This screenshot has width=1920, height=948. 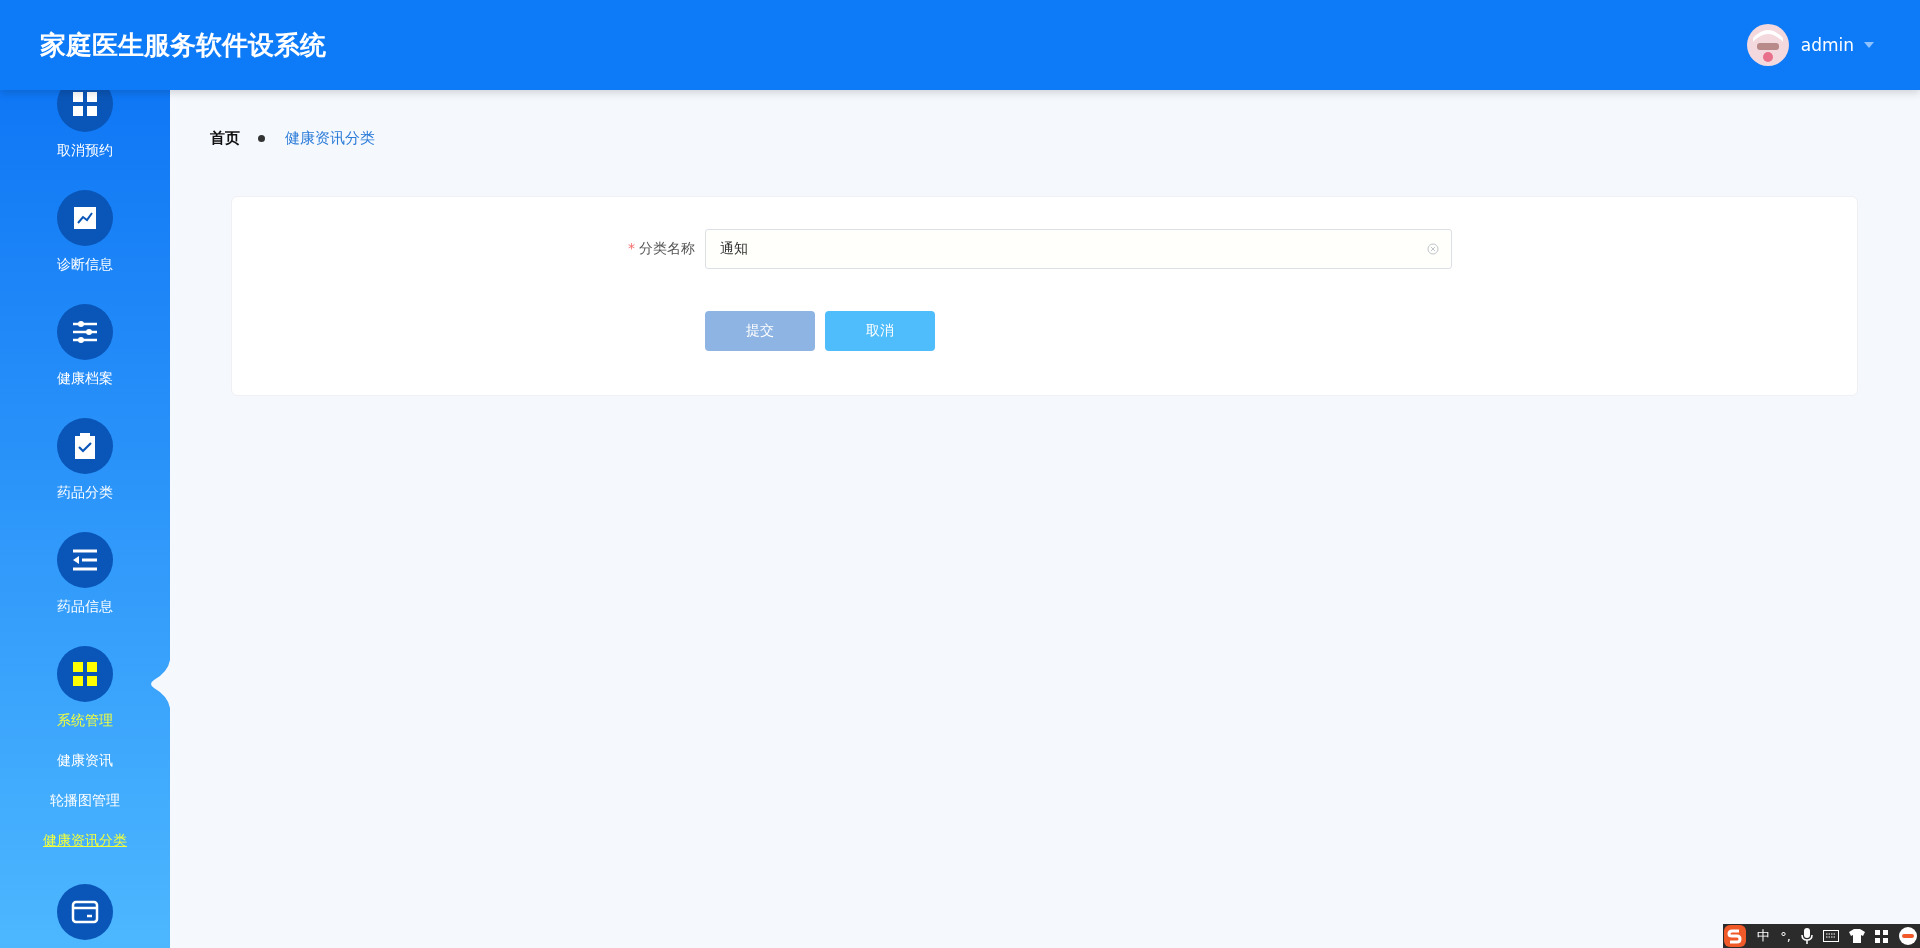 I want to click on submenu-item: 轮播图管理, so click(x=85, y=800).